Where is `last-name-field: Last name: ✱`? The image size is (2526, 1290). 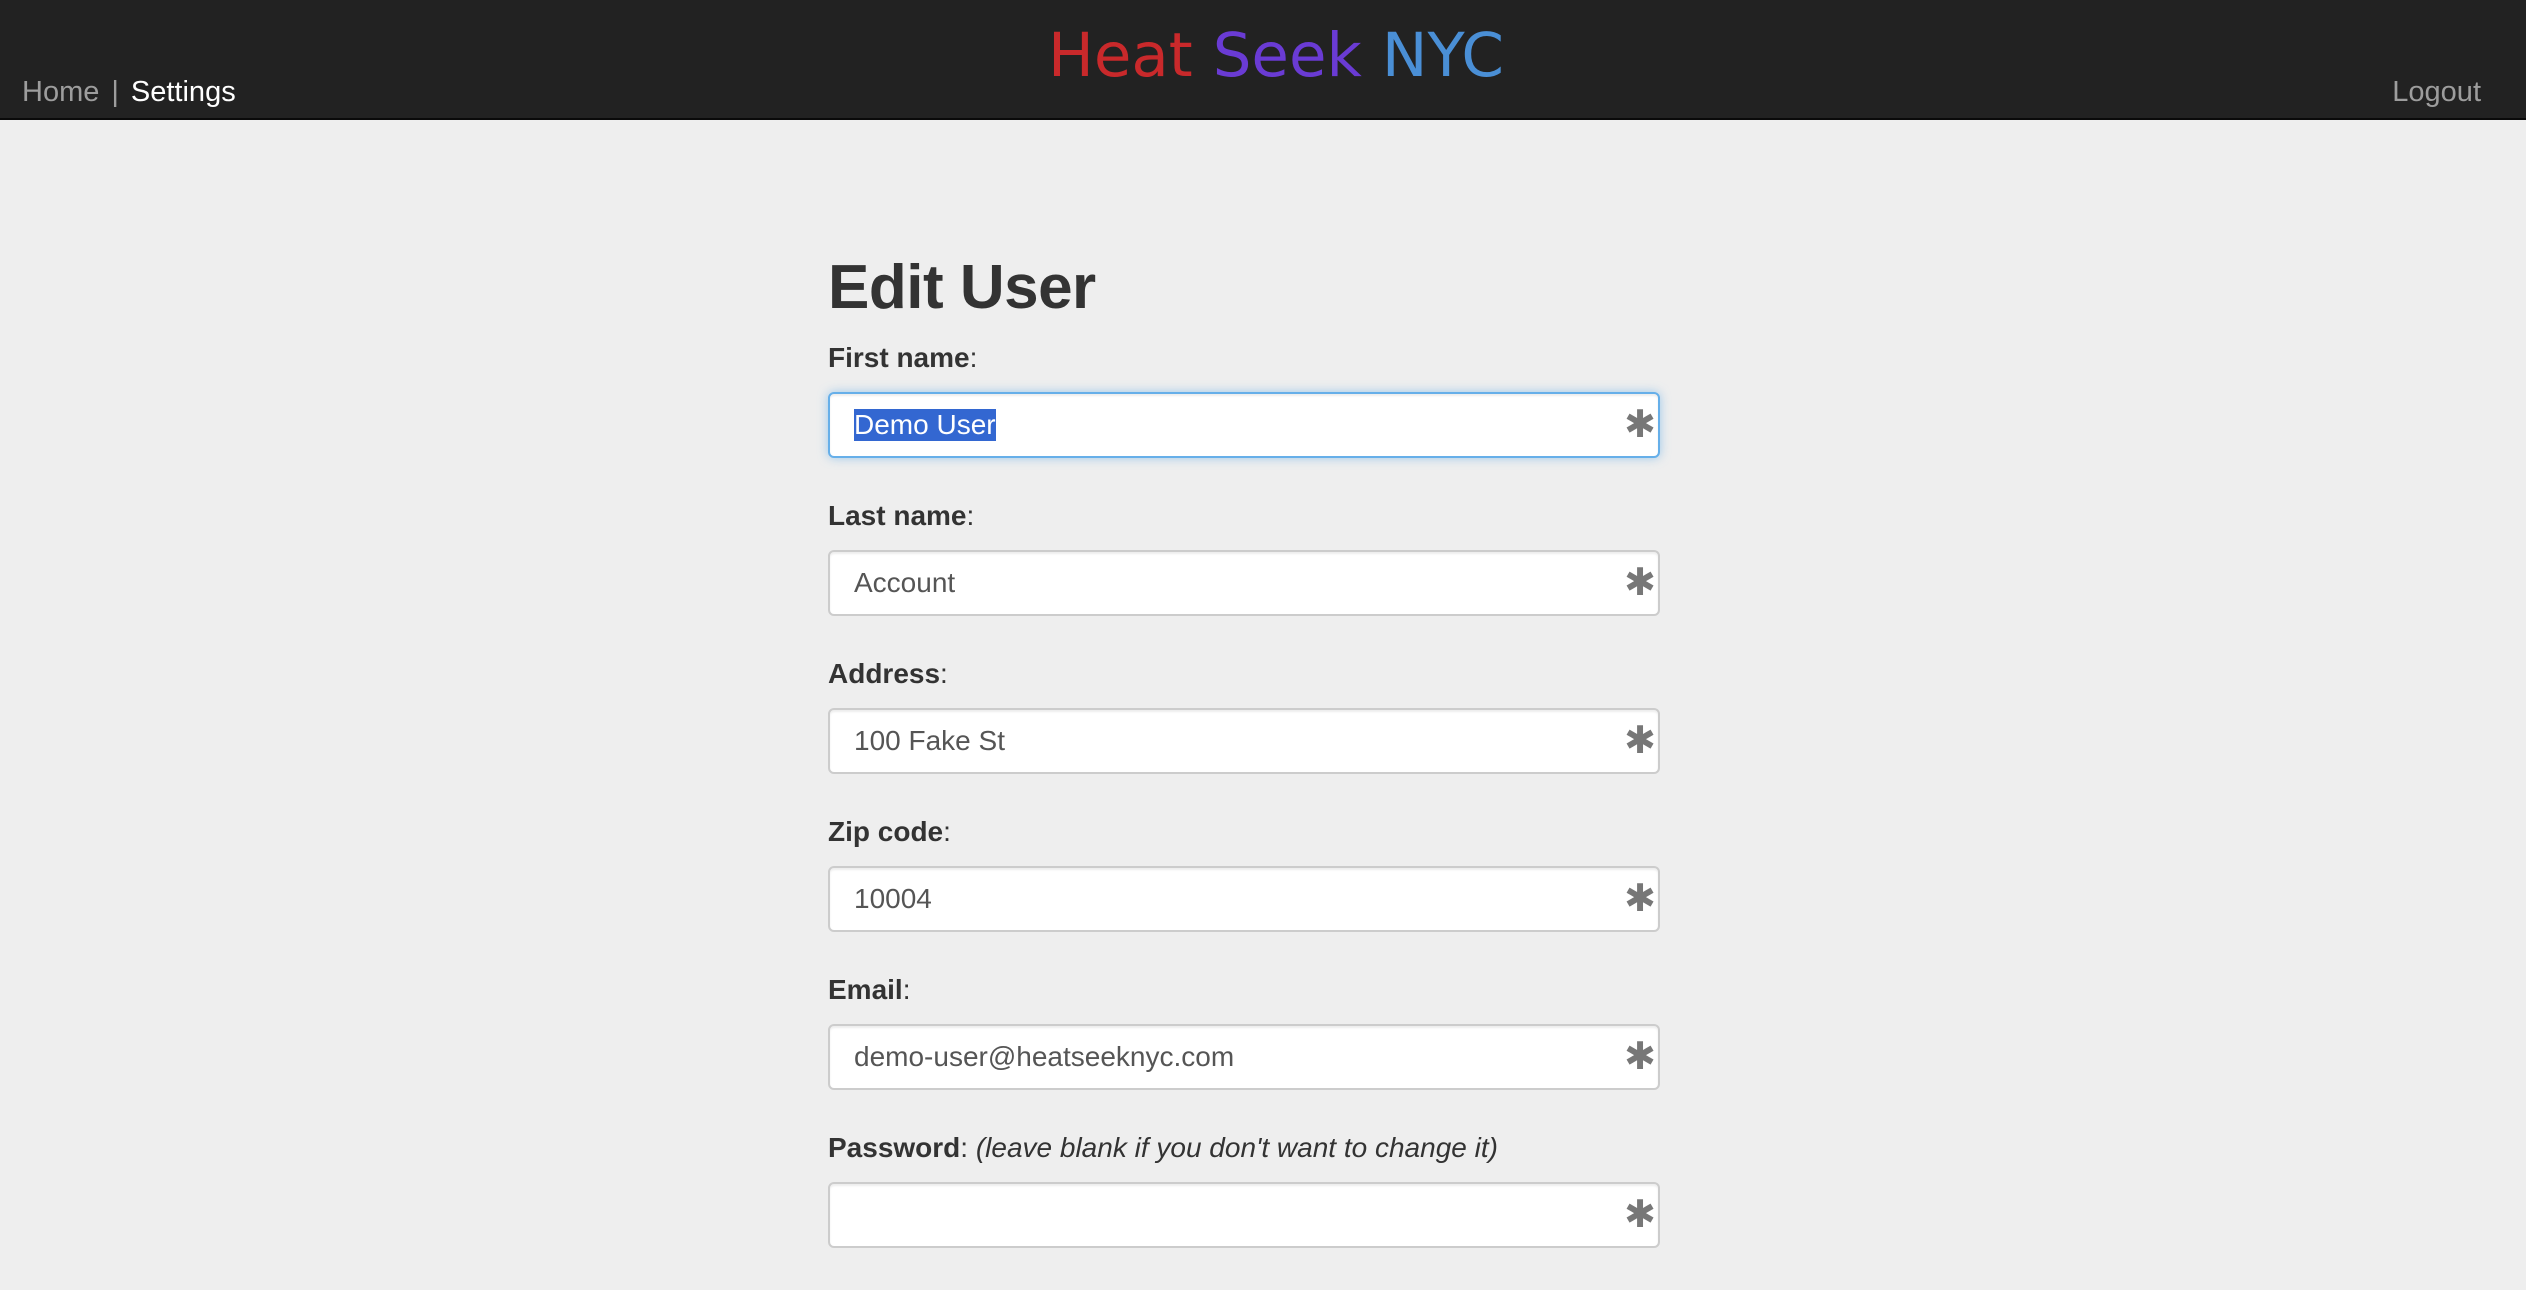
last-name-field: Last name: ✱ is located at coordinates (1244, 557).